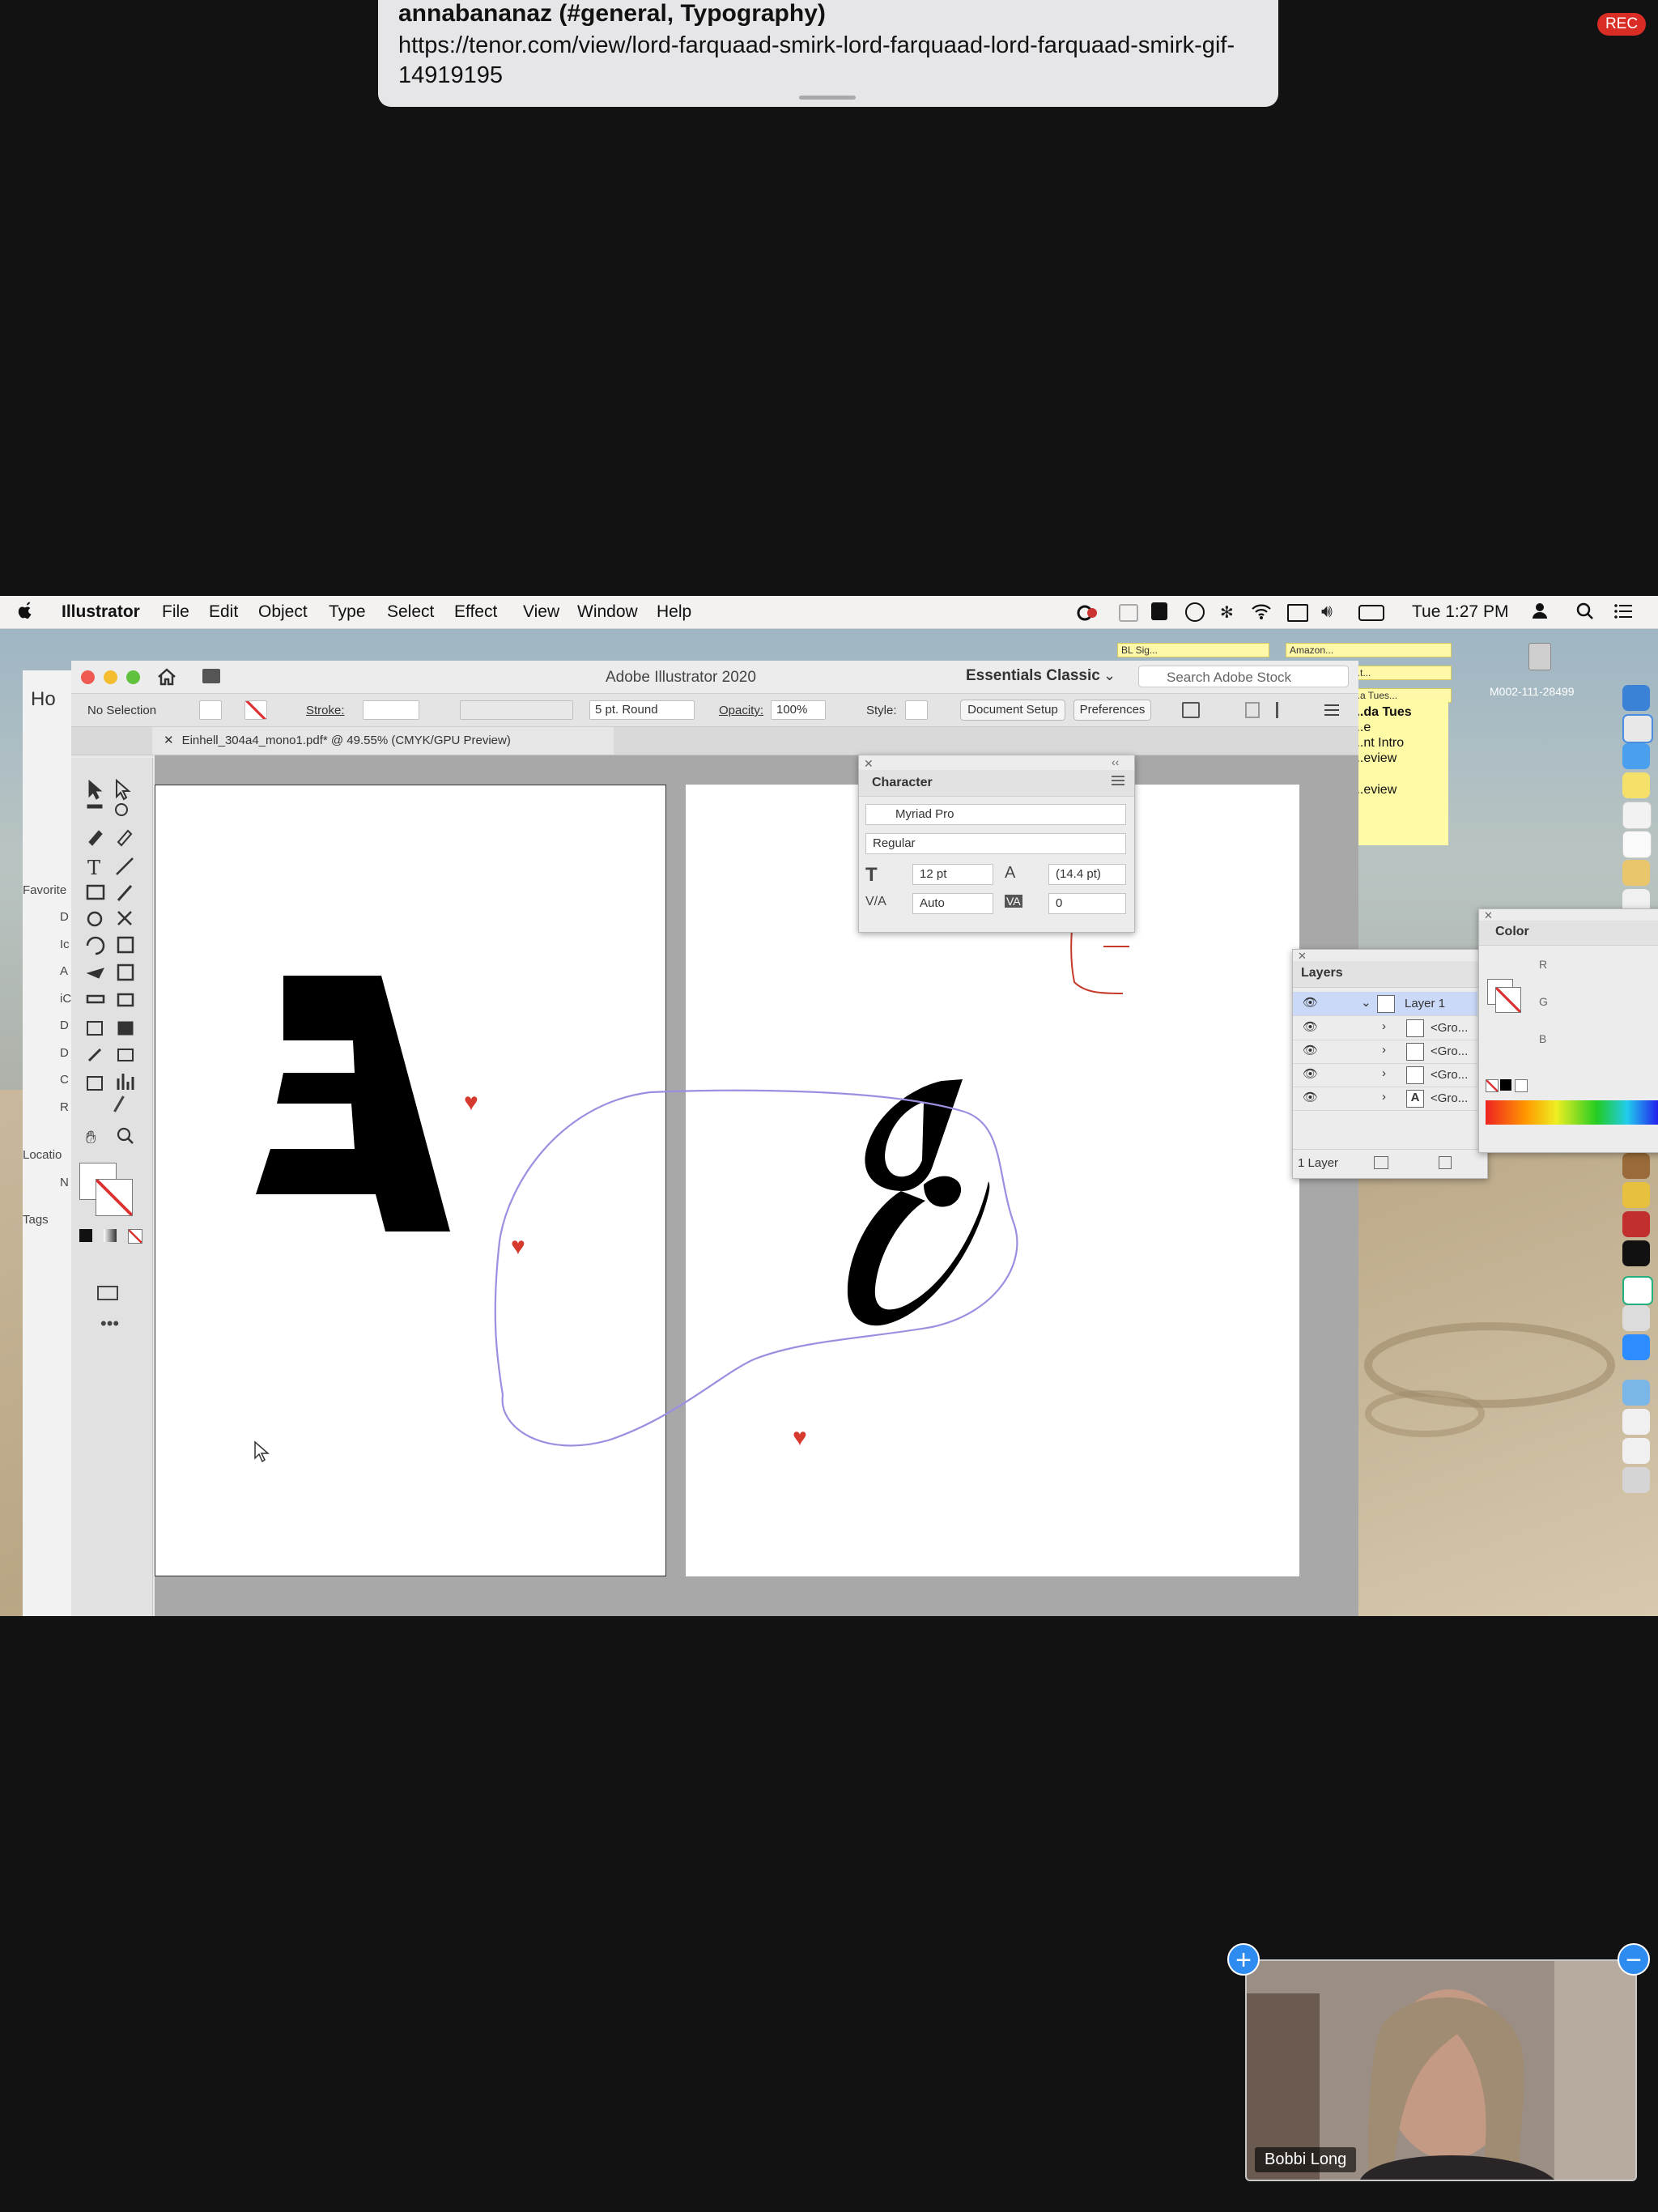 Image resolution: width=1658 pixels, height=2212 pixels. Describe the element at coordinates (642, 710) in the screenshot. I see `brush-definition: 5 pt. Round` at that location.